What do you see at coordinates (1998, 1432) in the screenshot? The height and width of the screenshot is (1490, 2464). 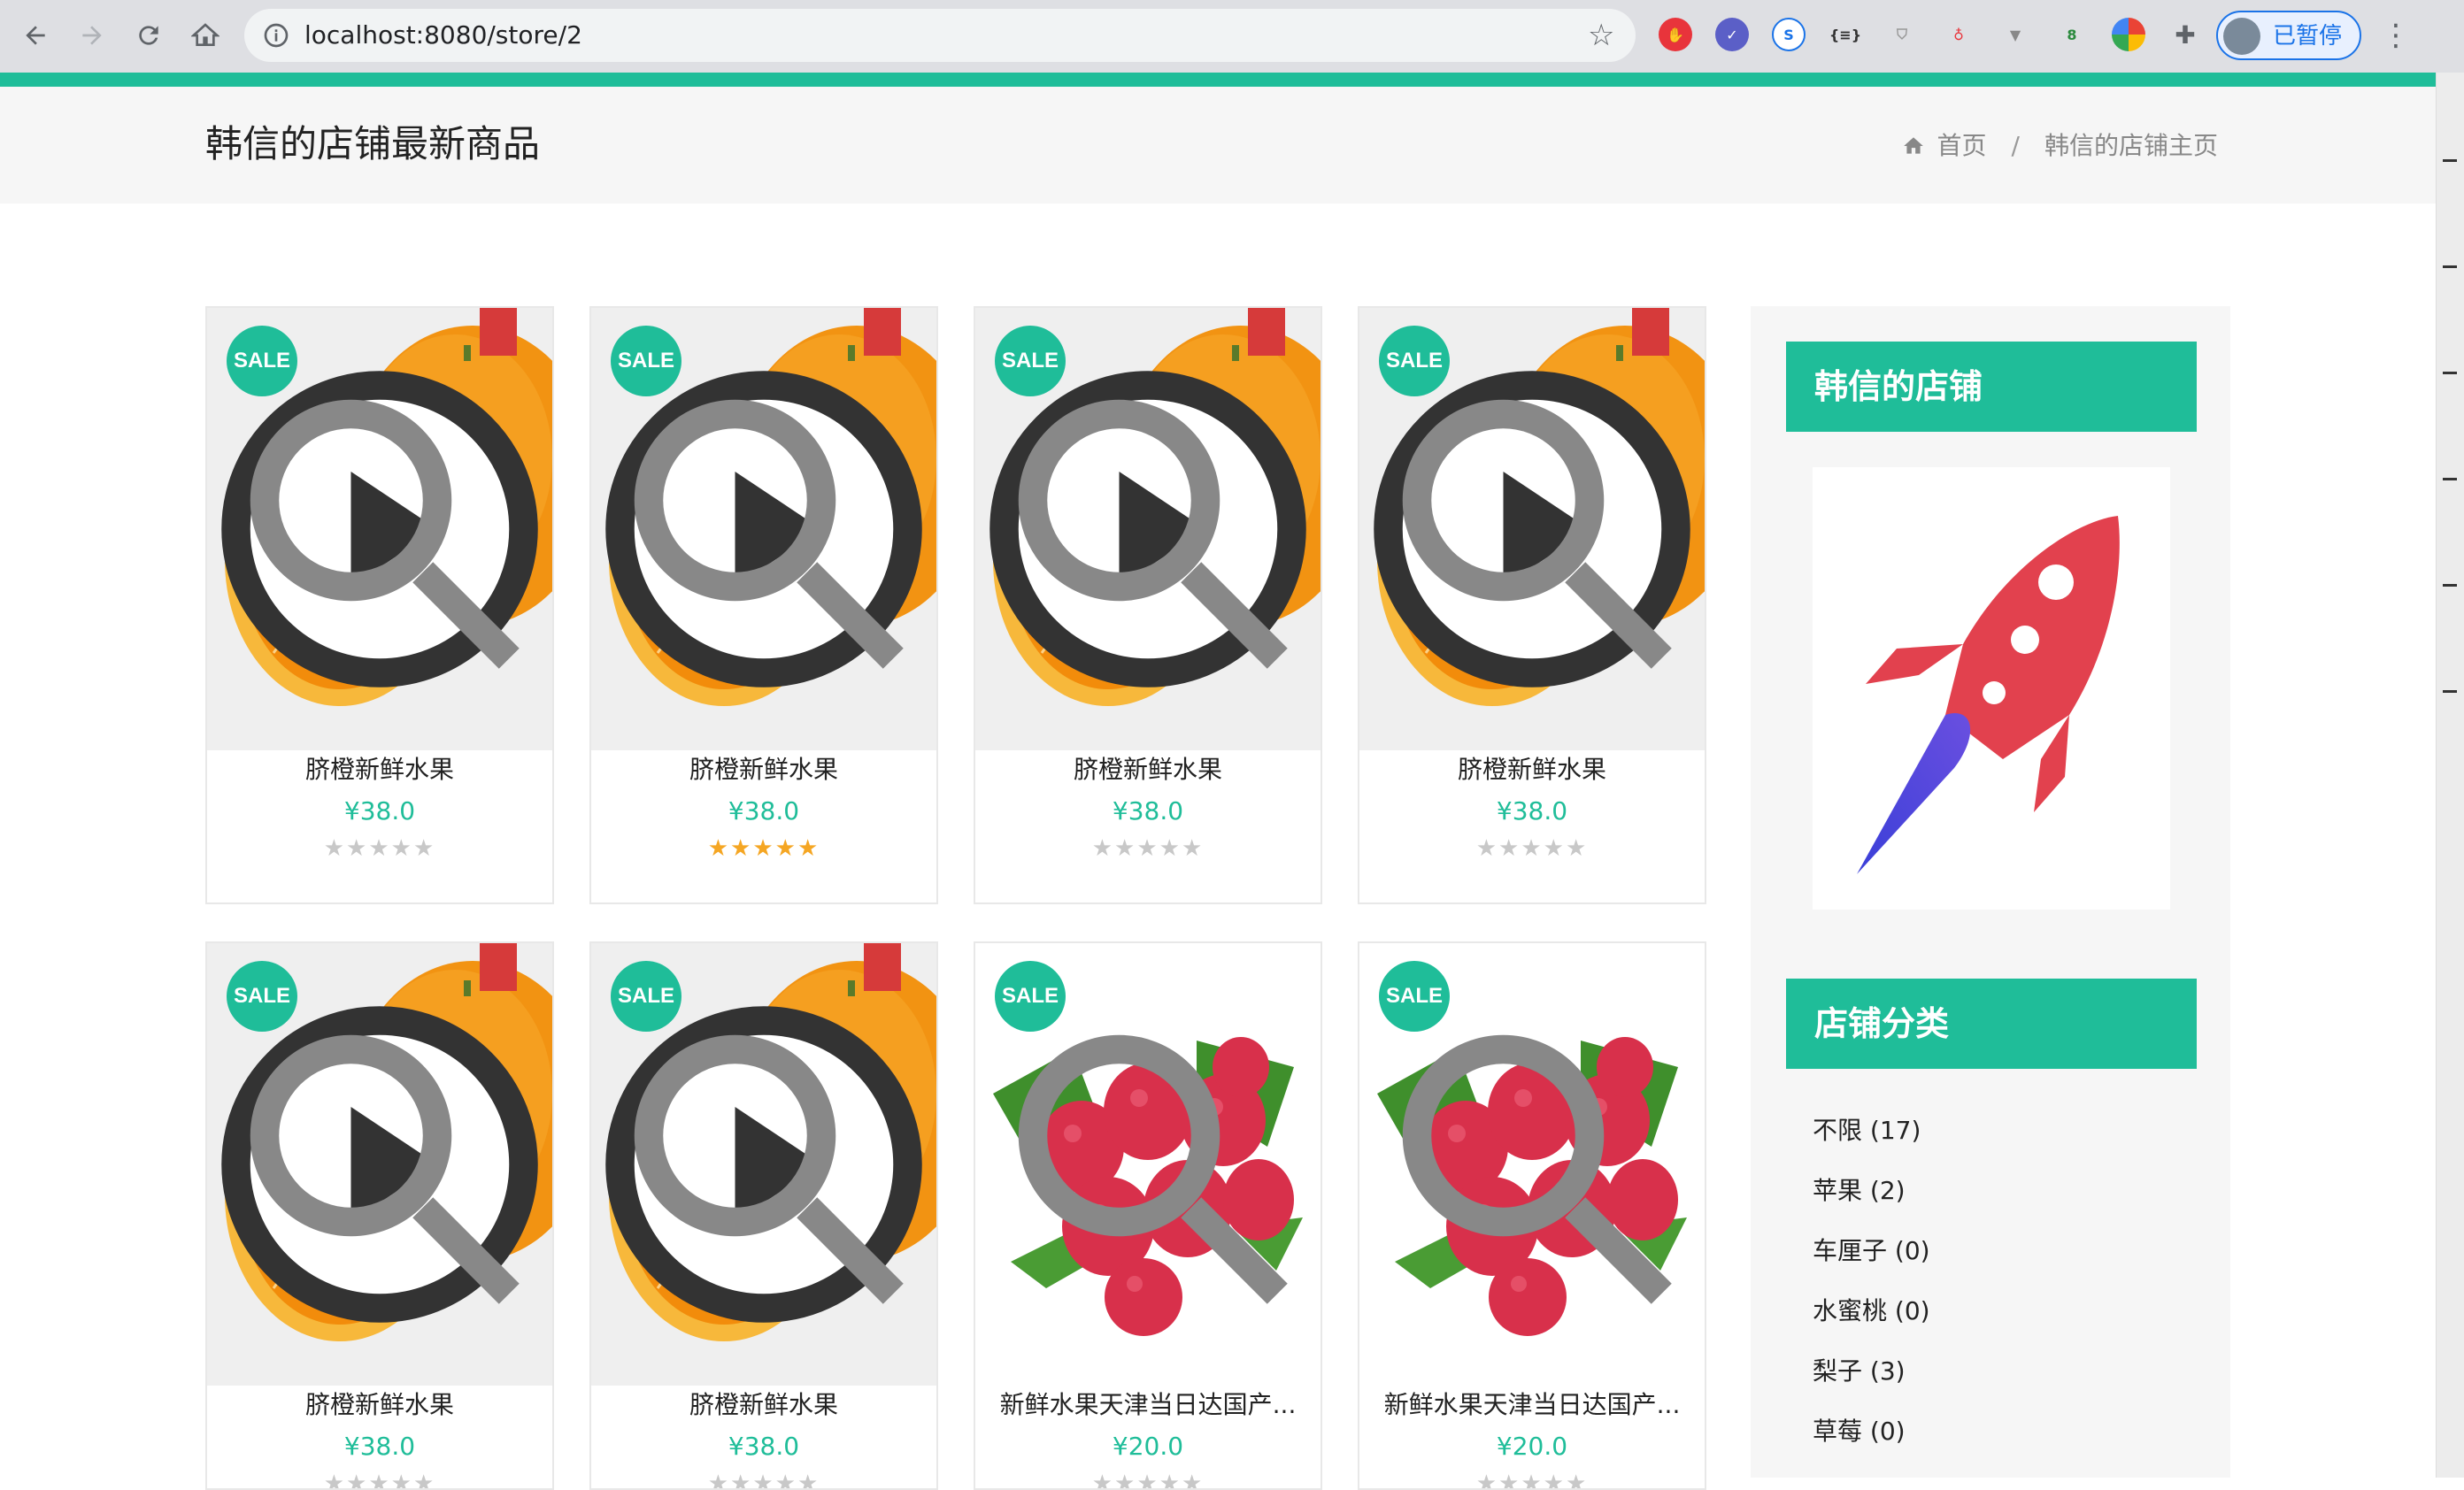 I see `category-item: 草莓 (0)` at bounding box center [1998, 1432].